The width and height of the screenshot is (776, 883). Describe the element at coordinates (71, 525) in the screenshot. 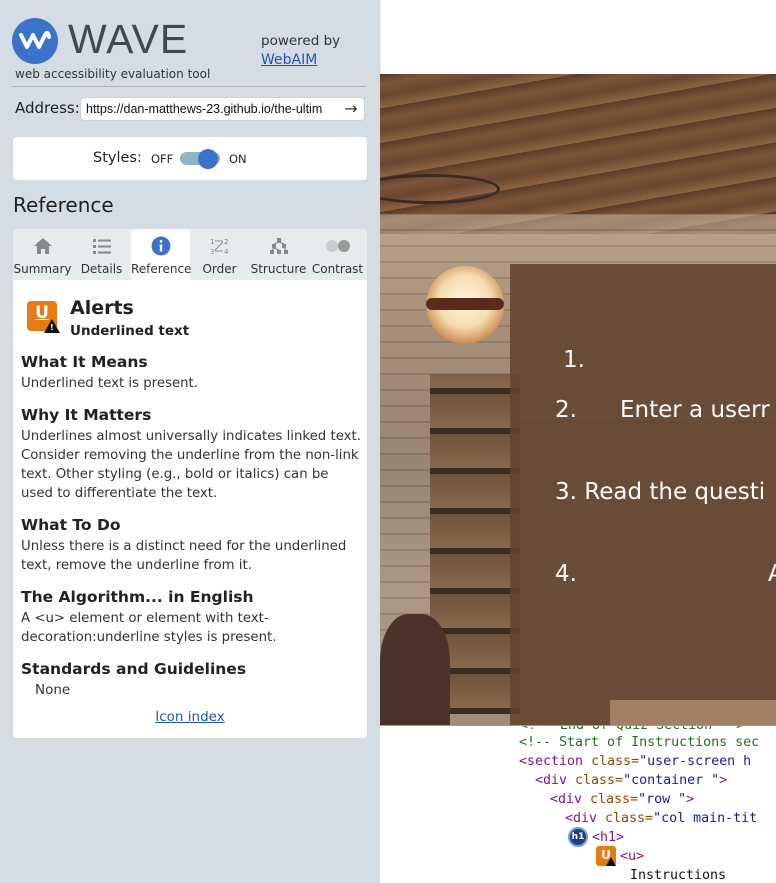

I see `what-to-do-heading: What To Do` at that location.